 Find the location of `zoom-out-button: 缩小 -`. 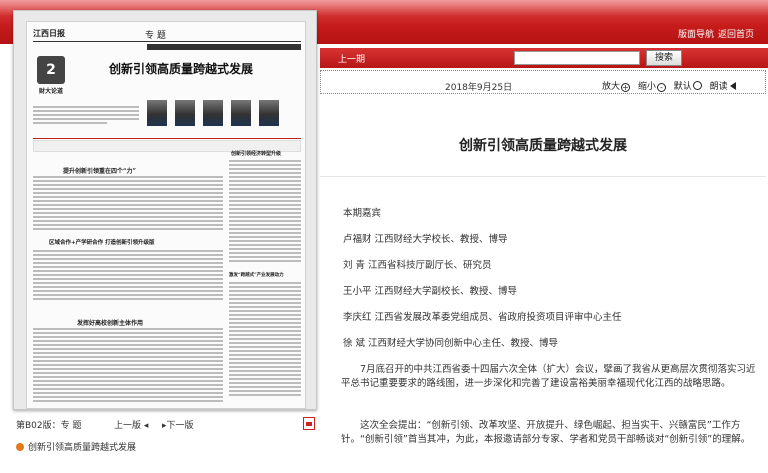

zoom-out-button: 缩小 - is located at coordinates (652, 87).